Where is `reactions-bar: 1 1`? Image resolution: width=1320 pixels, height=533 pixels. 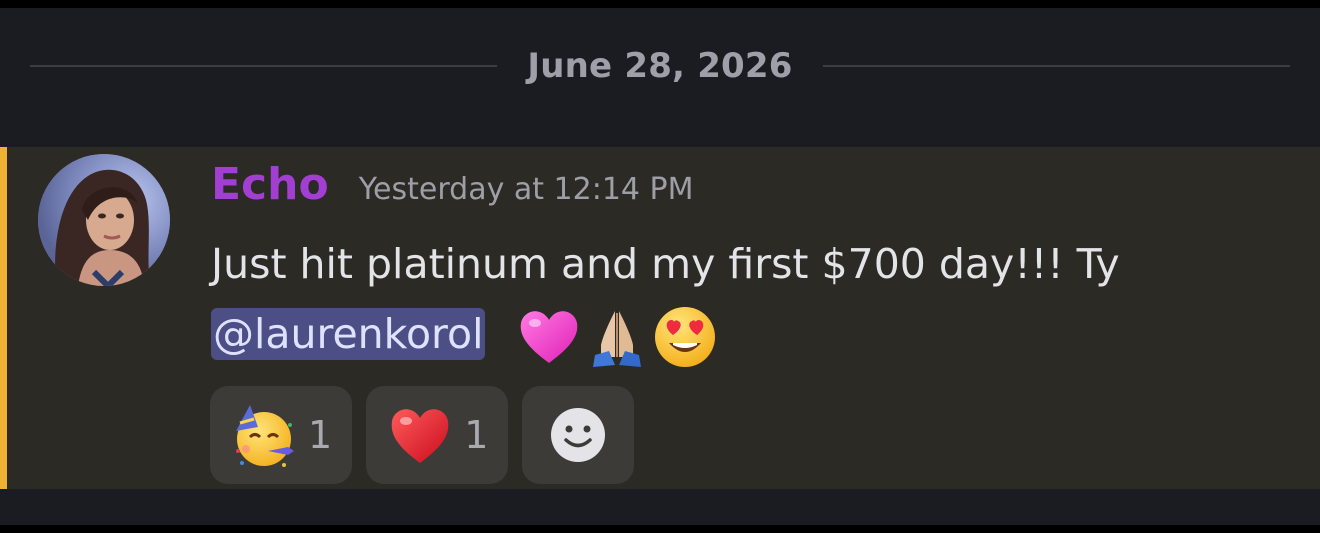 reactions-bar: 1 1 is located at coordinates (422, 435).